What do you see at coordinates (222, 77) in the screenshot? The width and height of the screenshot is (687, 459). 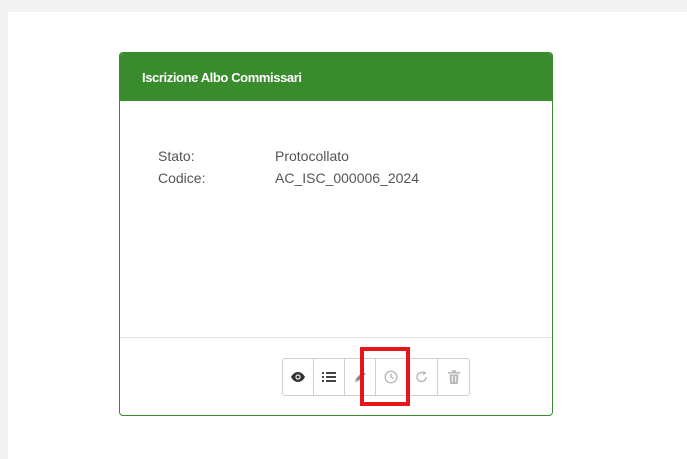 I see `card-title: Iscrizione Albo Commissari` at bounding box center [222, 77].